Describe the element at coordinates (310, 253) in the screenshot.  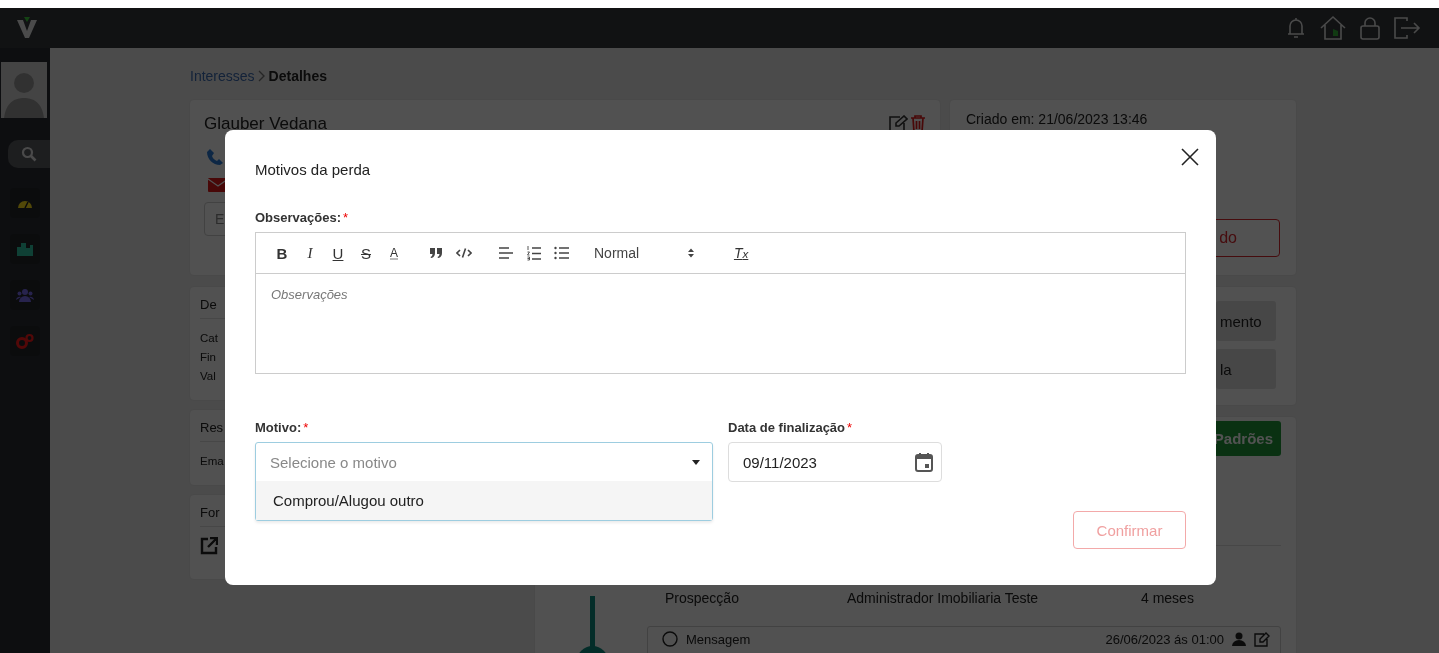
I see `italic-button: I` at that location.